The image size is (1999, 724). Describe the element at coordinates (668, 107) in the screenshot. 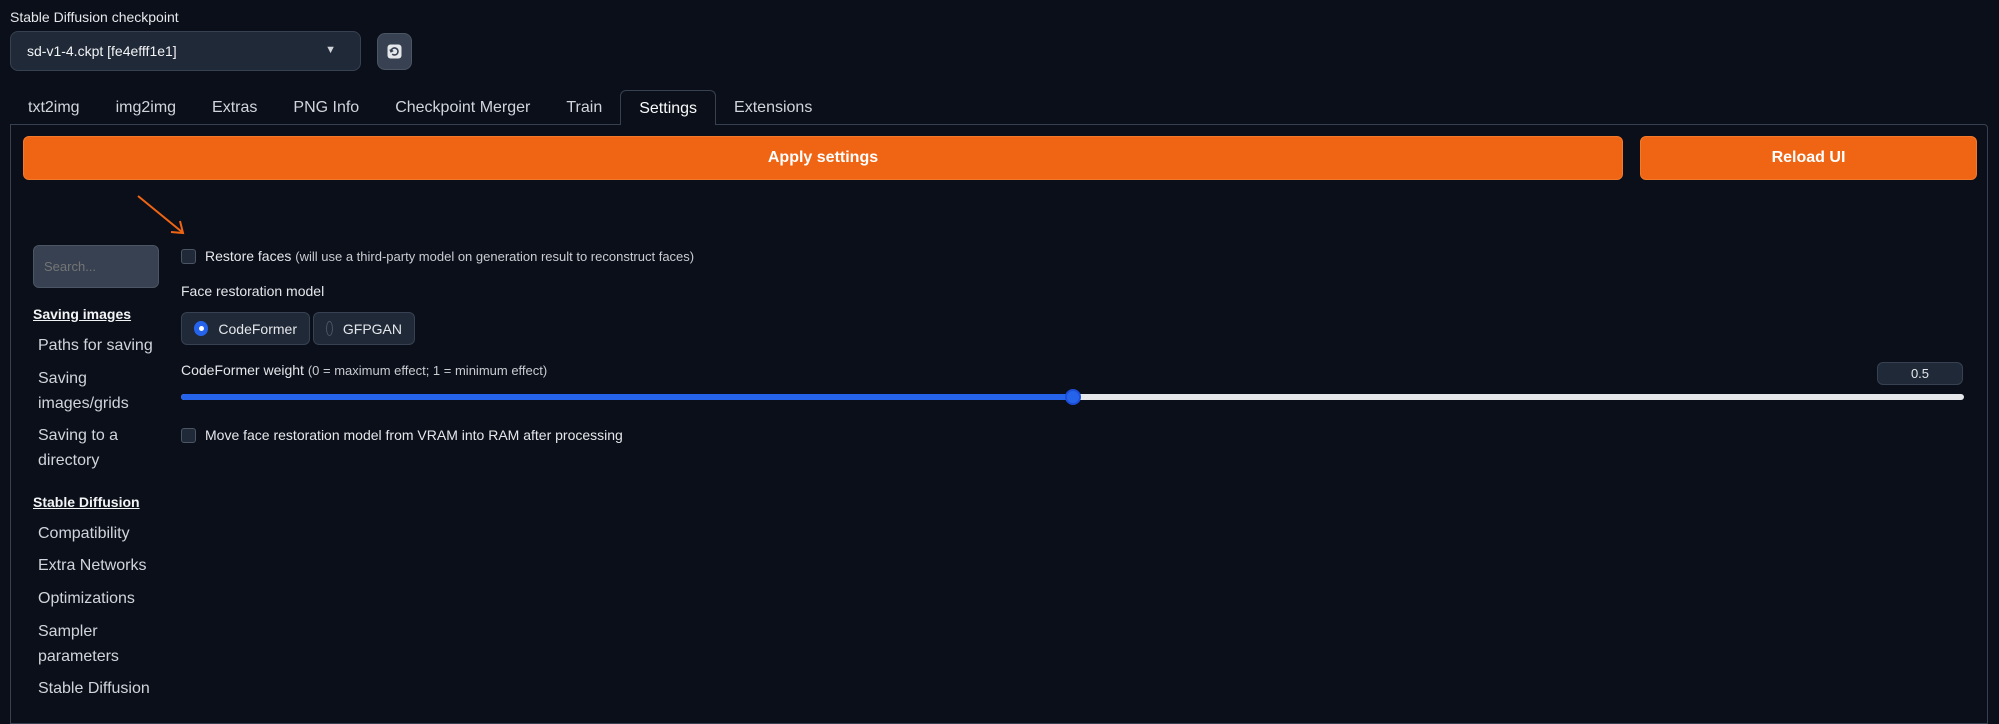

I see `tab-settings: Settings` at that location.